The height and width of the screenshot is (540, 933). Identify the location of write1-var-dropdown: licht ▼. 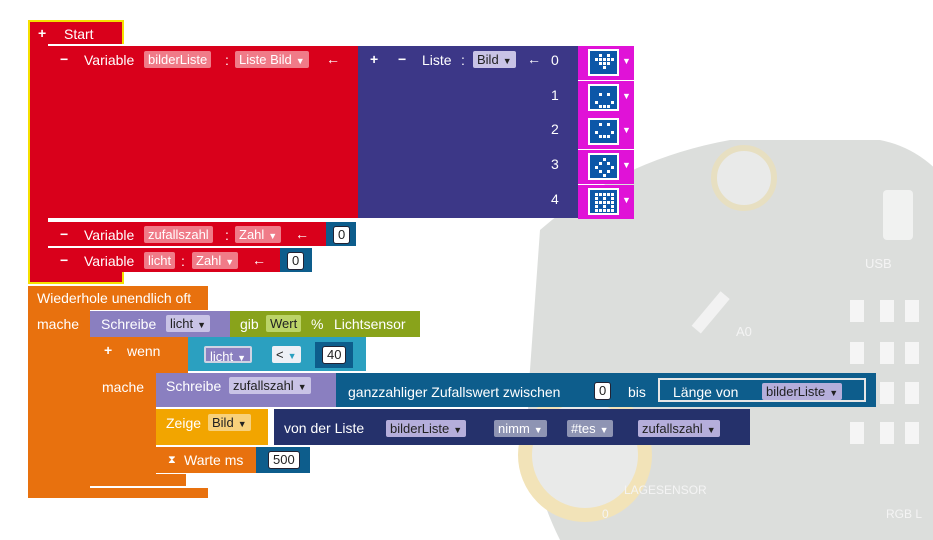
(188, 323).